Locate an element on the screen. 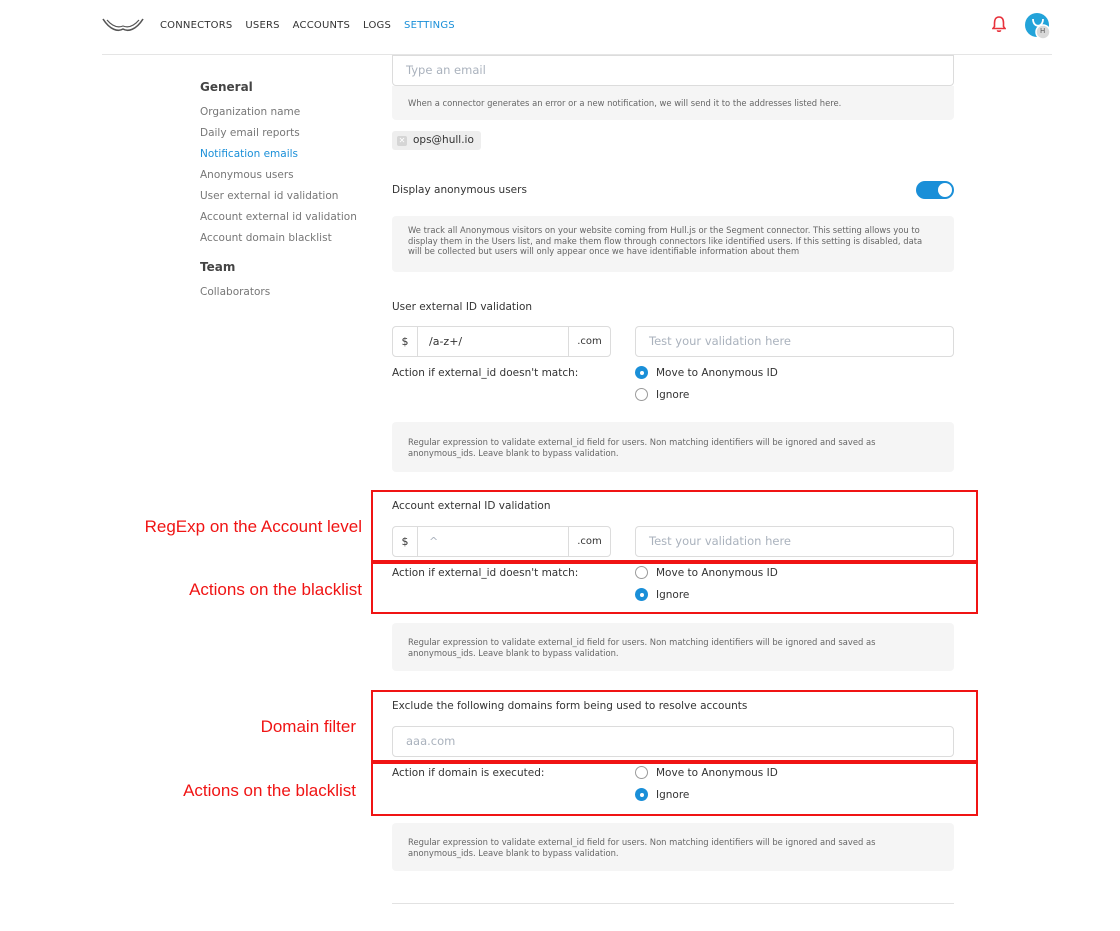 The image size is (1120, 931). avatar-initial: H is located at coordinates (1043, 31).